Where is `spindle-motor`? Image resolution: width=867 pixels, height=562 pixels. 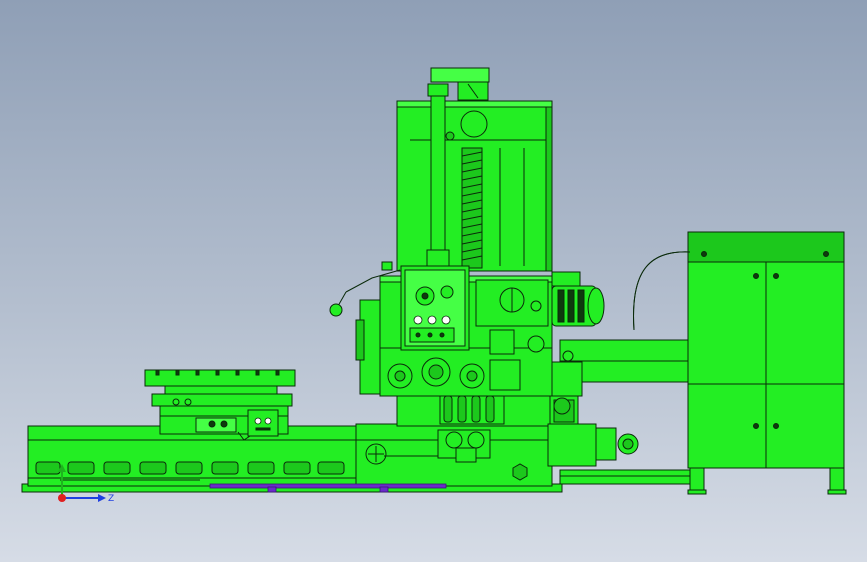
spindle-motor is located at coordinates (578, 299).